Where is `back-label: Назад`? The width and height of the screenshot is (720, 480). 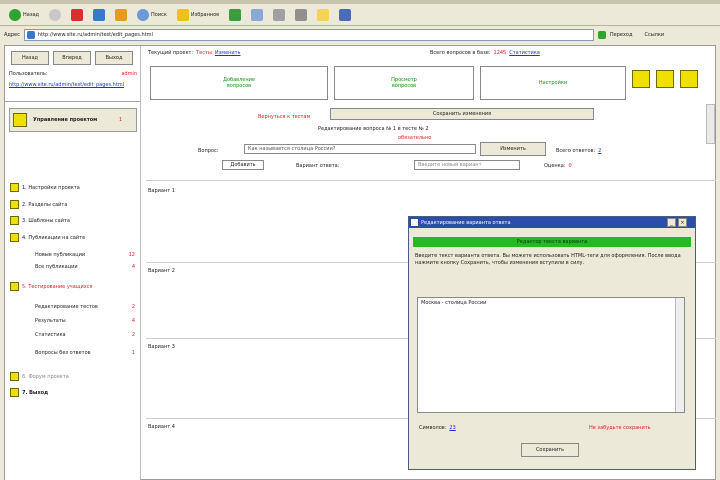
back-label: Назад is located at coordinates (31, 14).